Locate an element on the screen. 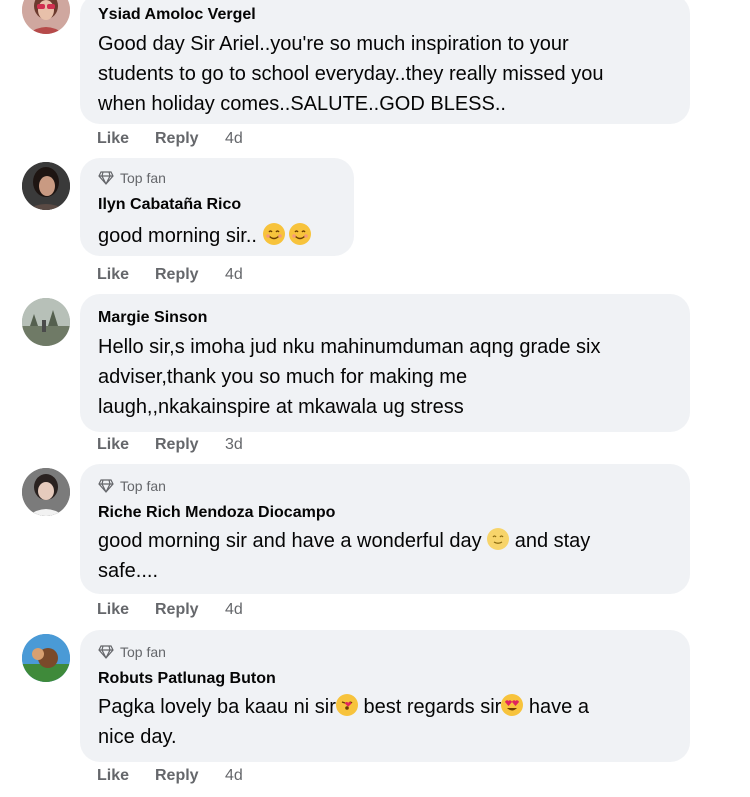 The image size is (750, 797). comment-text-line: good morning sir.. is located at coordinates (219, 236).